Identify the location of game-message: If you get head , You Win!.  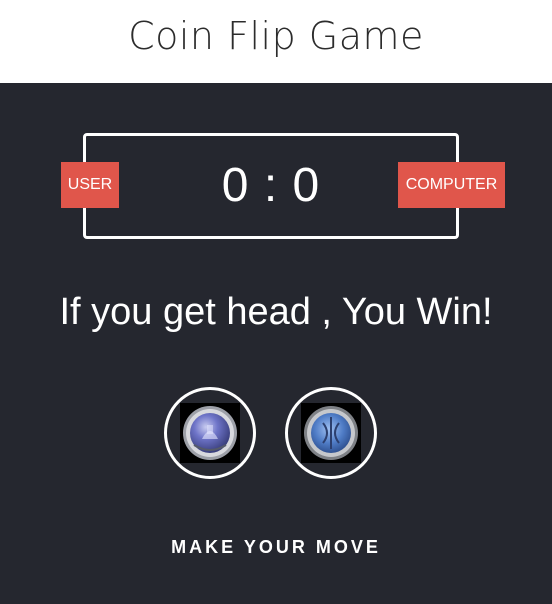
(276, 312).